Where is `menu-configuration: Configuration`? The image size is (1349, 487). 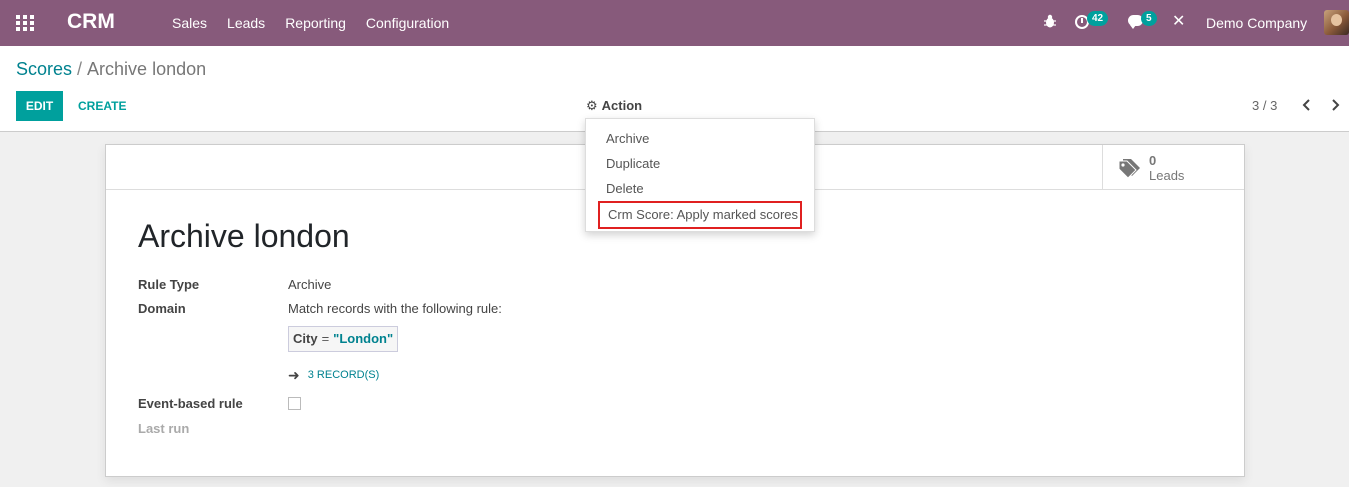 menu-configuration: Configuration is located at coordinates (407, 23).